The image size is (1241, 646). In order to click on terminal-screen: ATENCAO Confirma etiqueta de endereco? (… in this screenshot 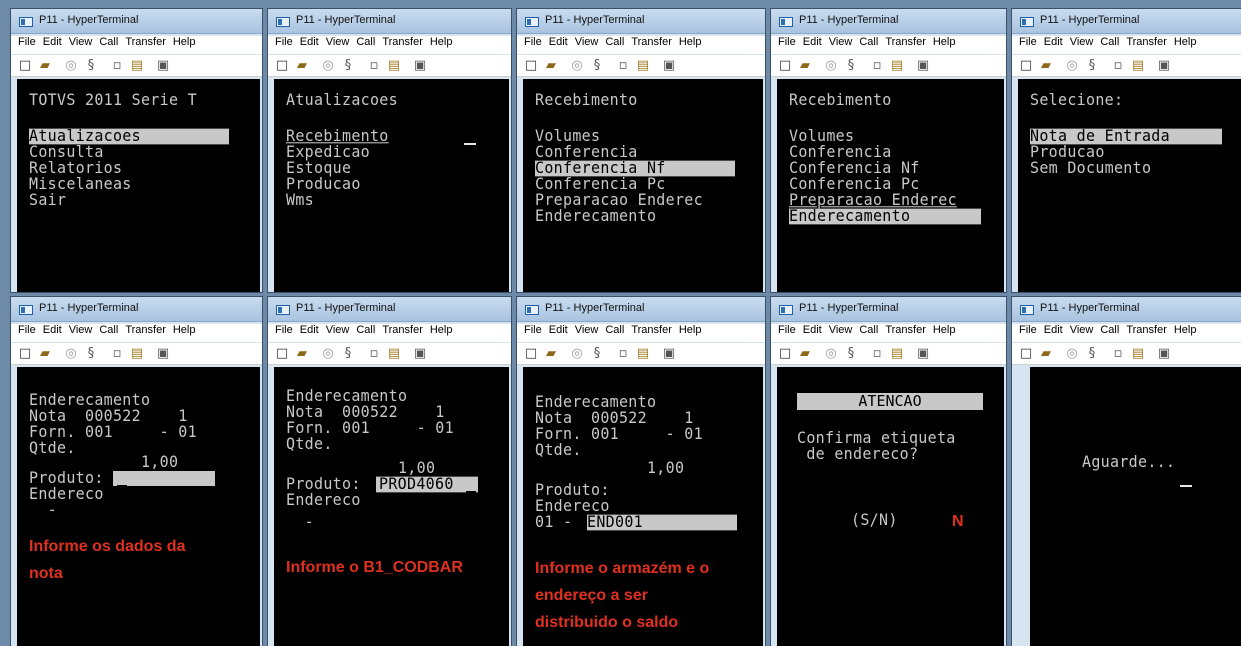, I will do `click(890, 506)`.